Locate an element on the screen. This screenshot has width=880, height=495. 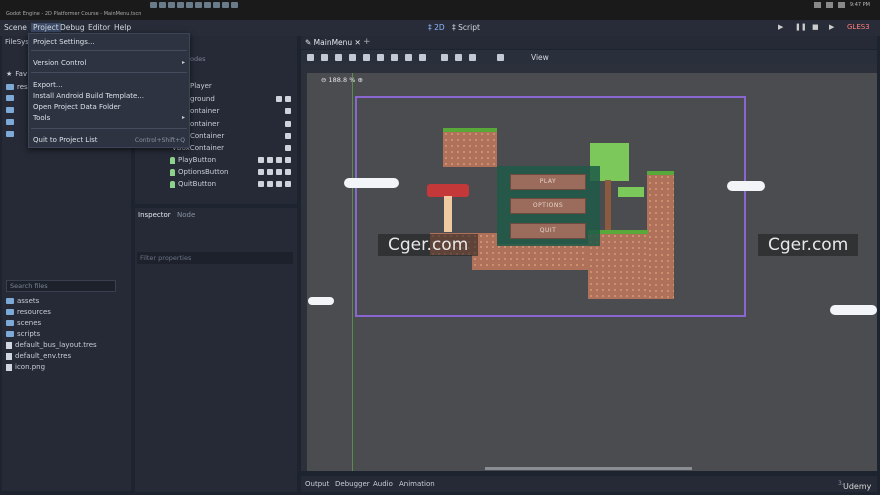
tree-node: Container is located at coordinates (207, 136).